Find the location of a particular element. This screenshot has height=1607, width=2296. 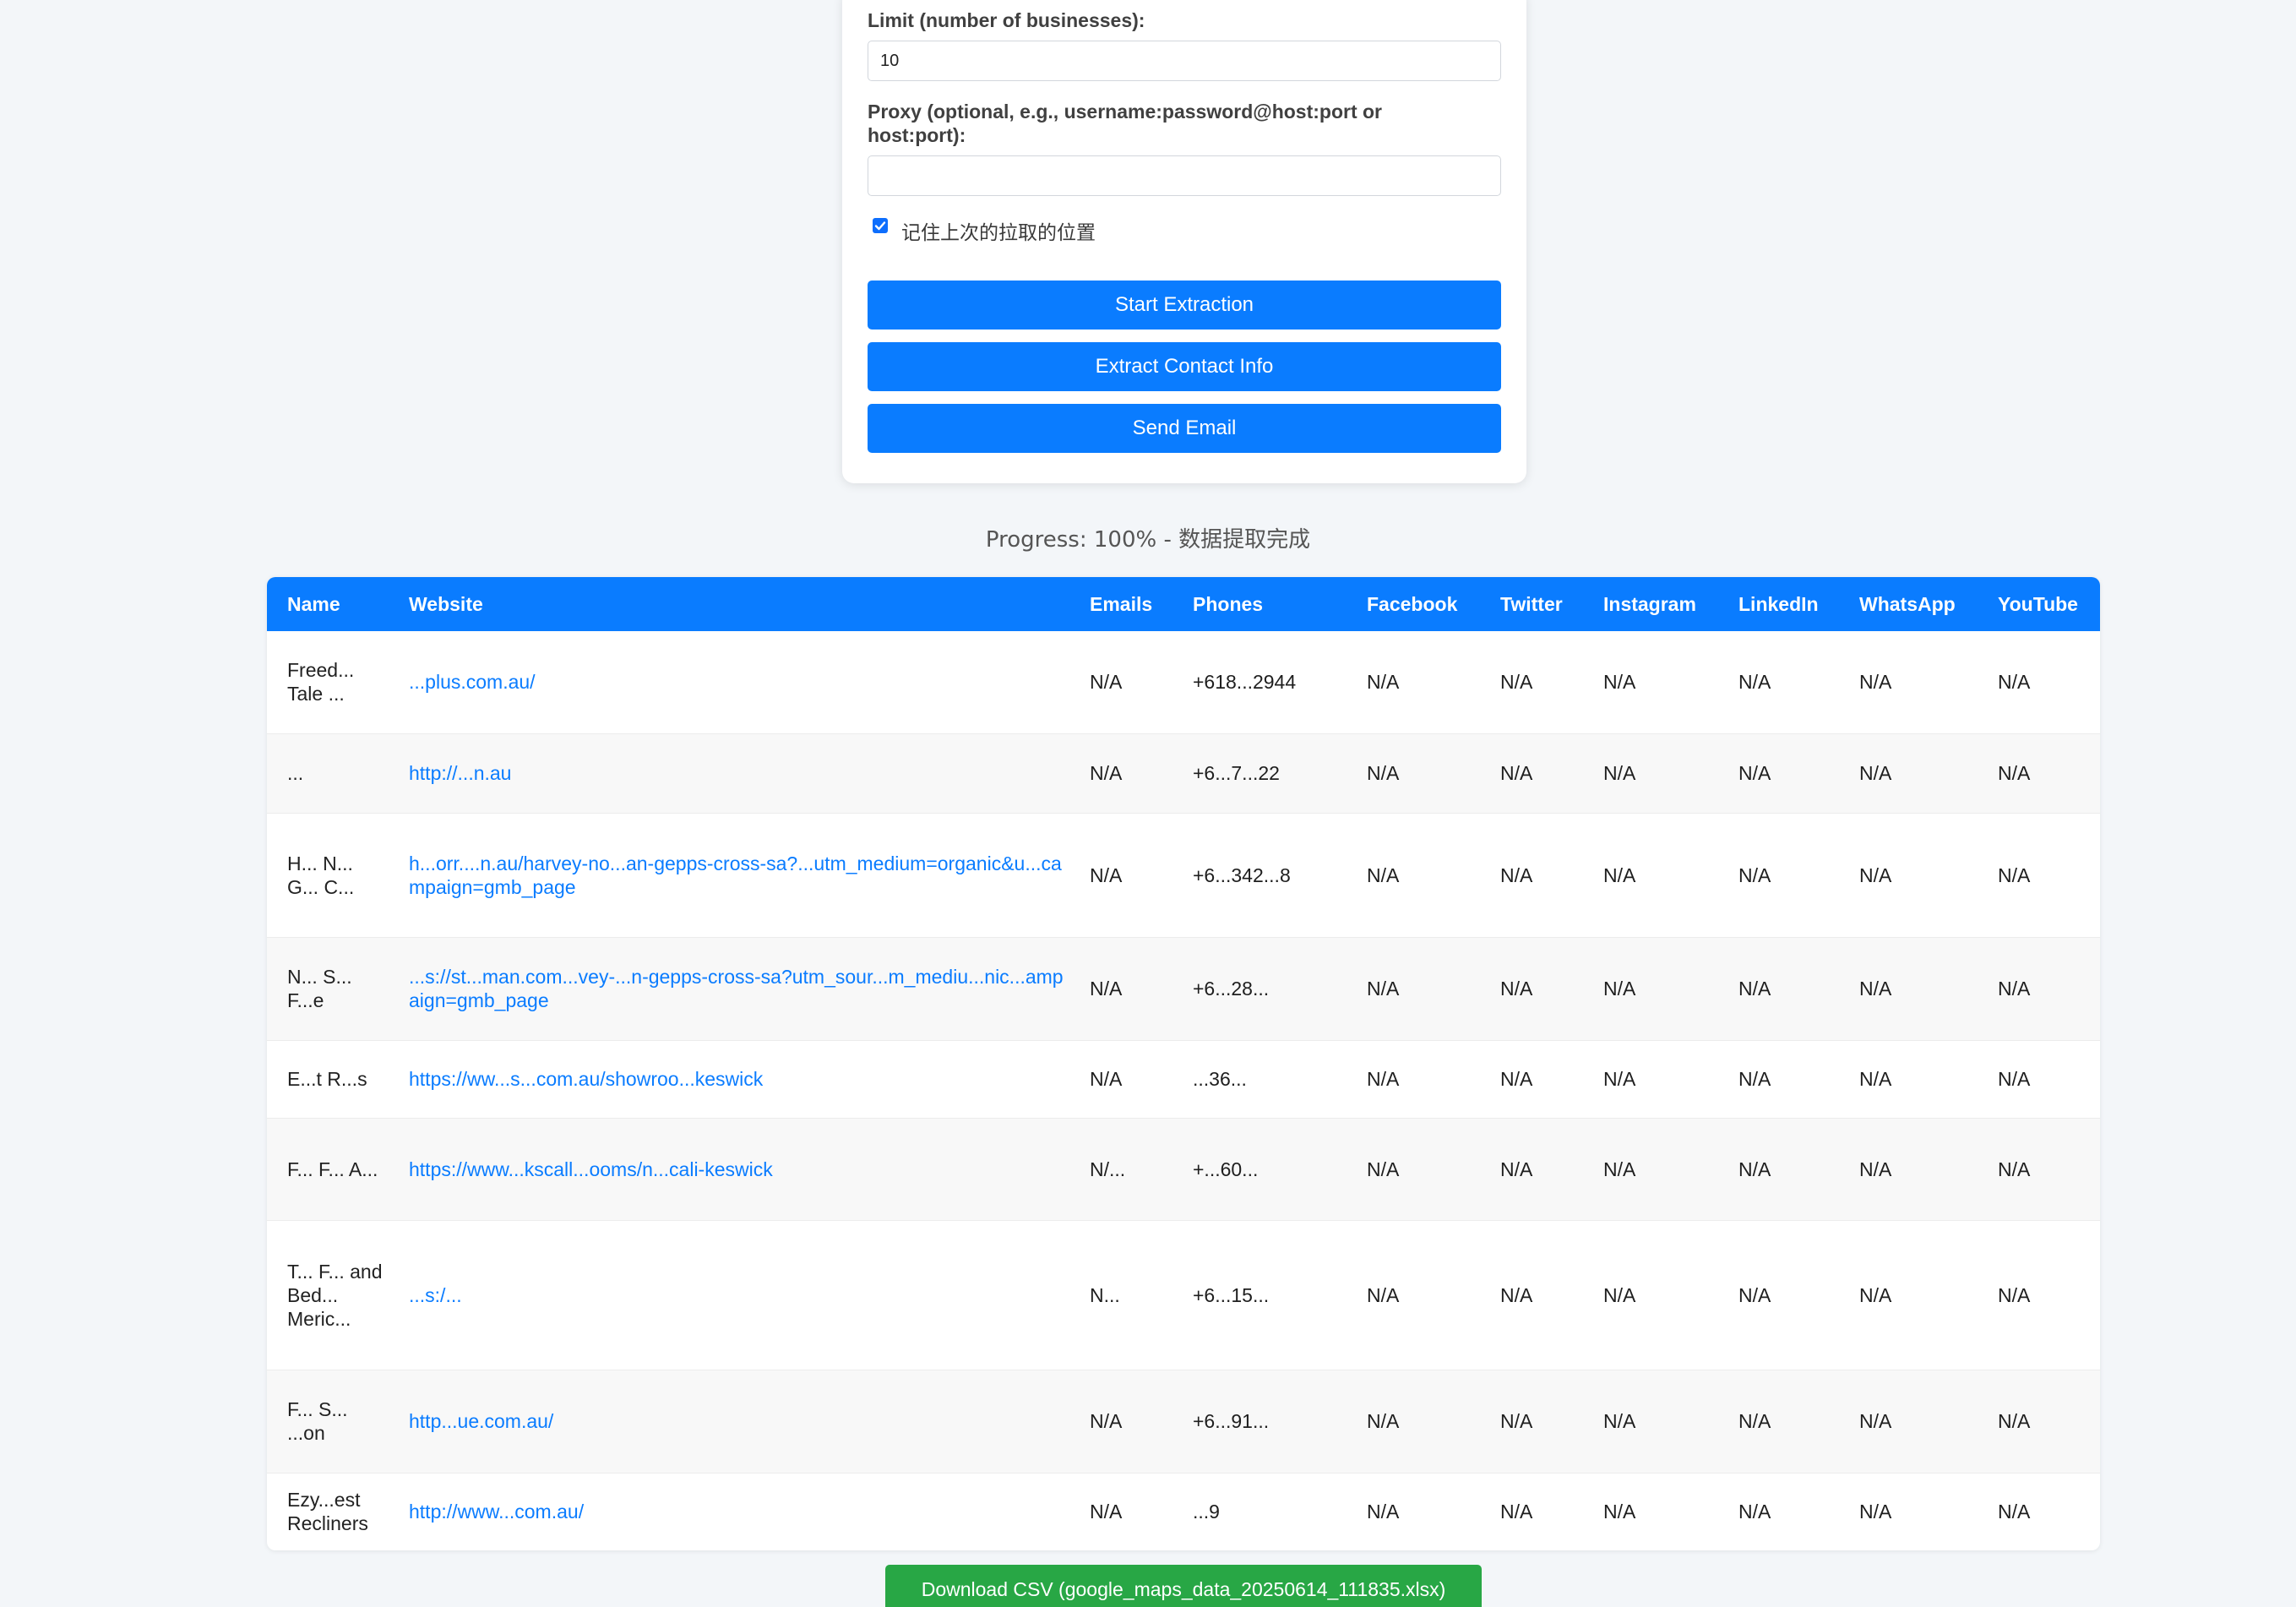

phones-cell: ...9 is located at coordinates (1259, 1512).